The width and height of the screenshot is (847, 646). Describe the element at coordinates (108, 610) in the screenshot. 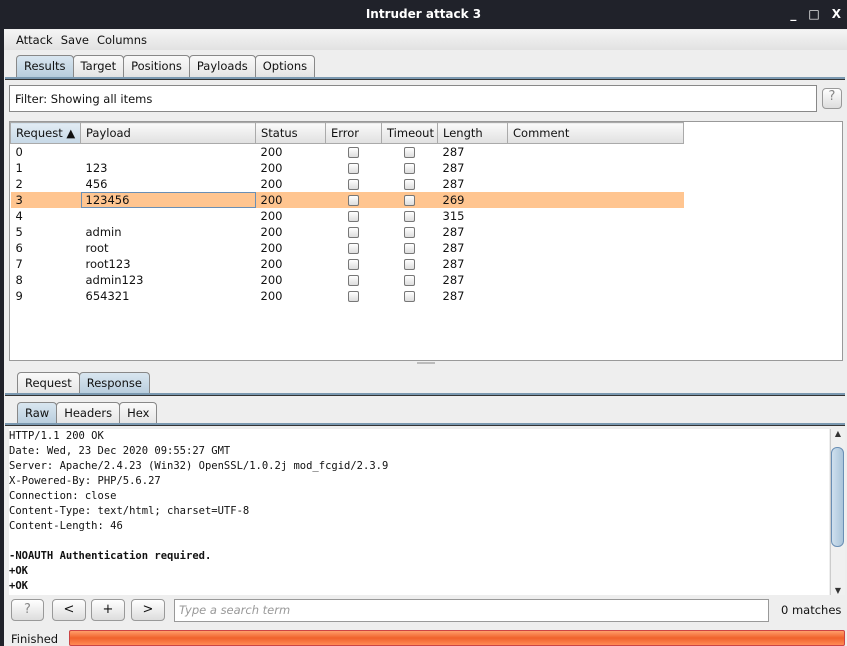

I see `search-add-button: +` at that location.